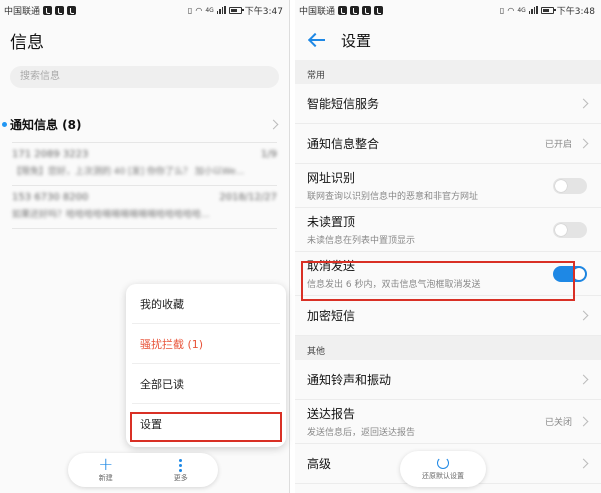 This screenshot has width=601, height=493. Describe the element at coordinates (558, 423) in the screenshot. I see `row-value: 已关闭` at that location.